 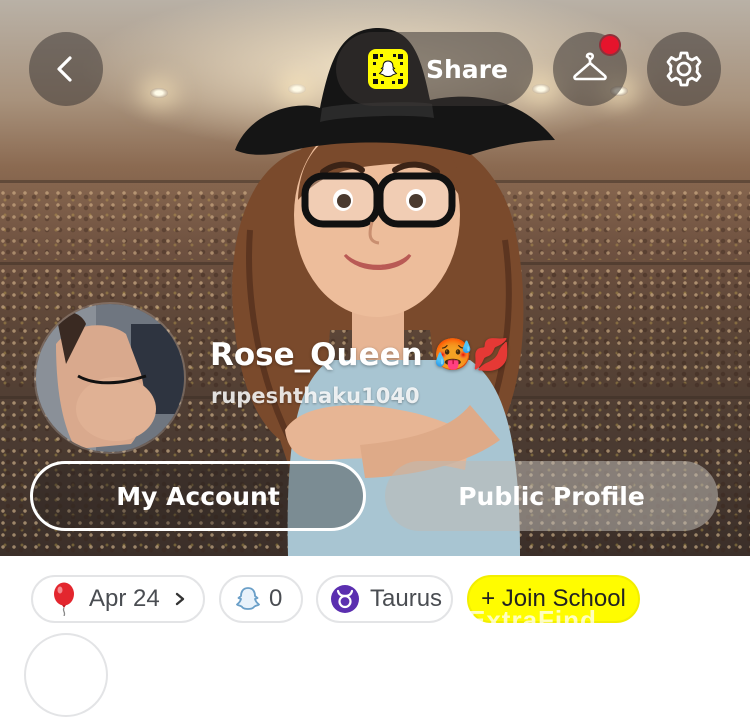 I want to click on outfit-button, so click(x=590, y=69).